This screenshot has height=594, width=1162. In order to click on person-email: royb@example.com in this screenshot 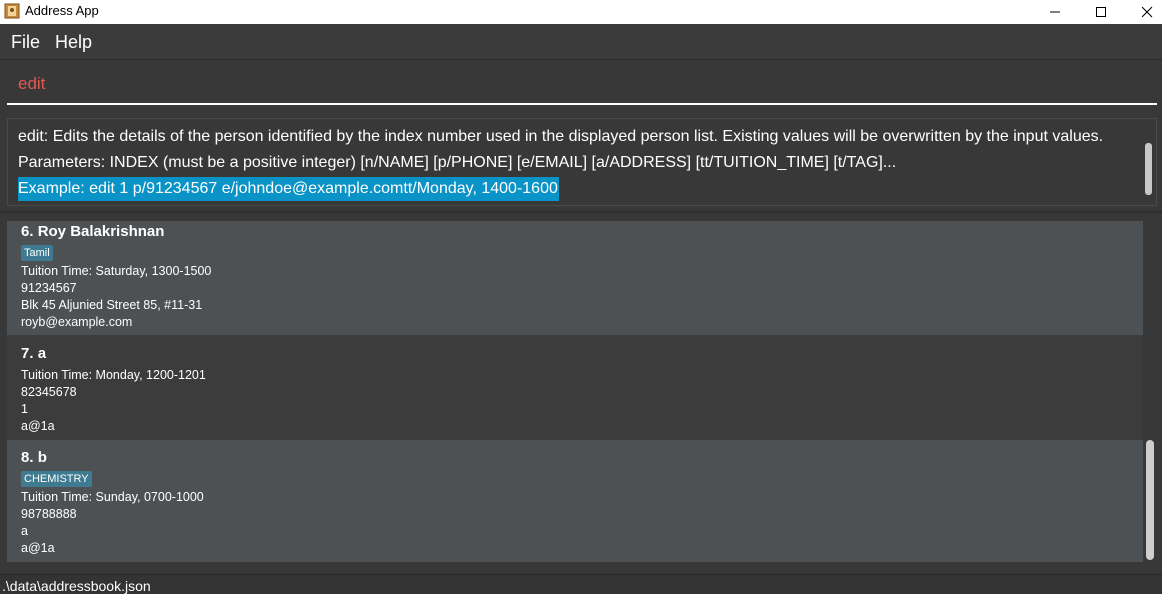, I will do `click(77, 322)`.